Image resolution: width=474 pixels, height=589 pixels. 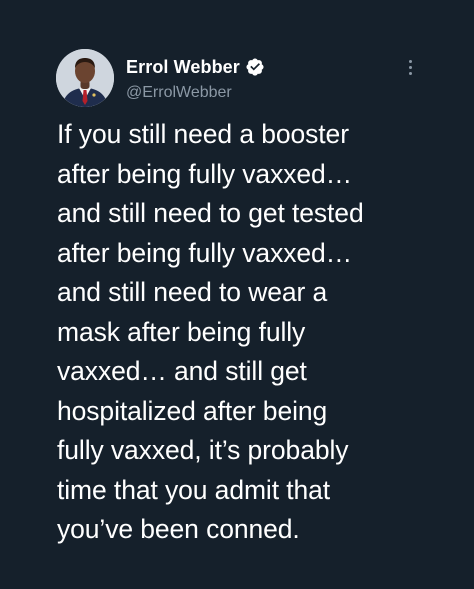 I want to click on author-display-name: Errol Webber, so click(x=183, y=67).